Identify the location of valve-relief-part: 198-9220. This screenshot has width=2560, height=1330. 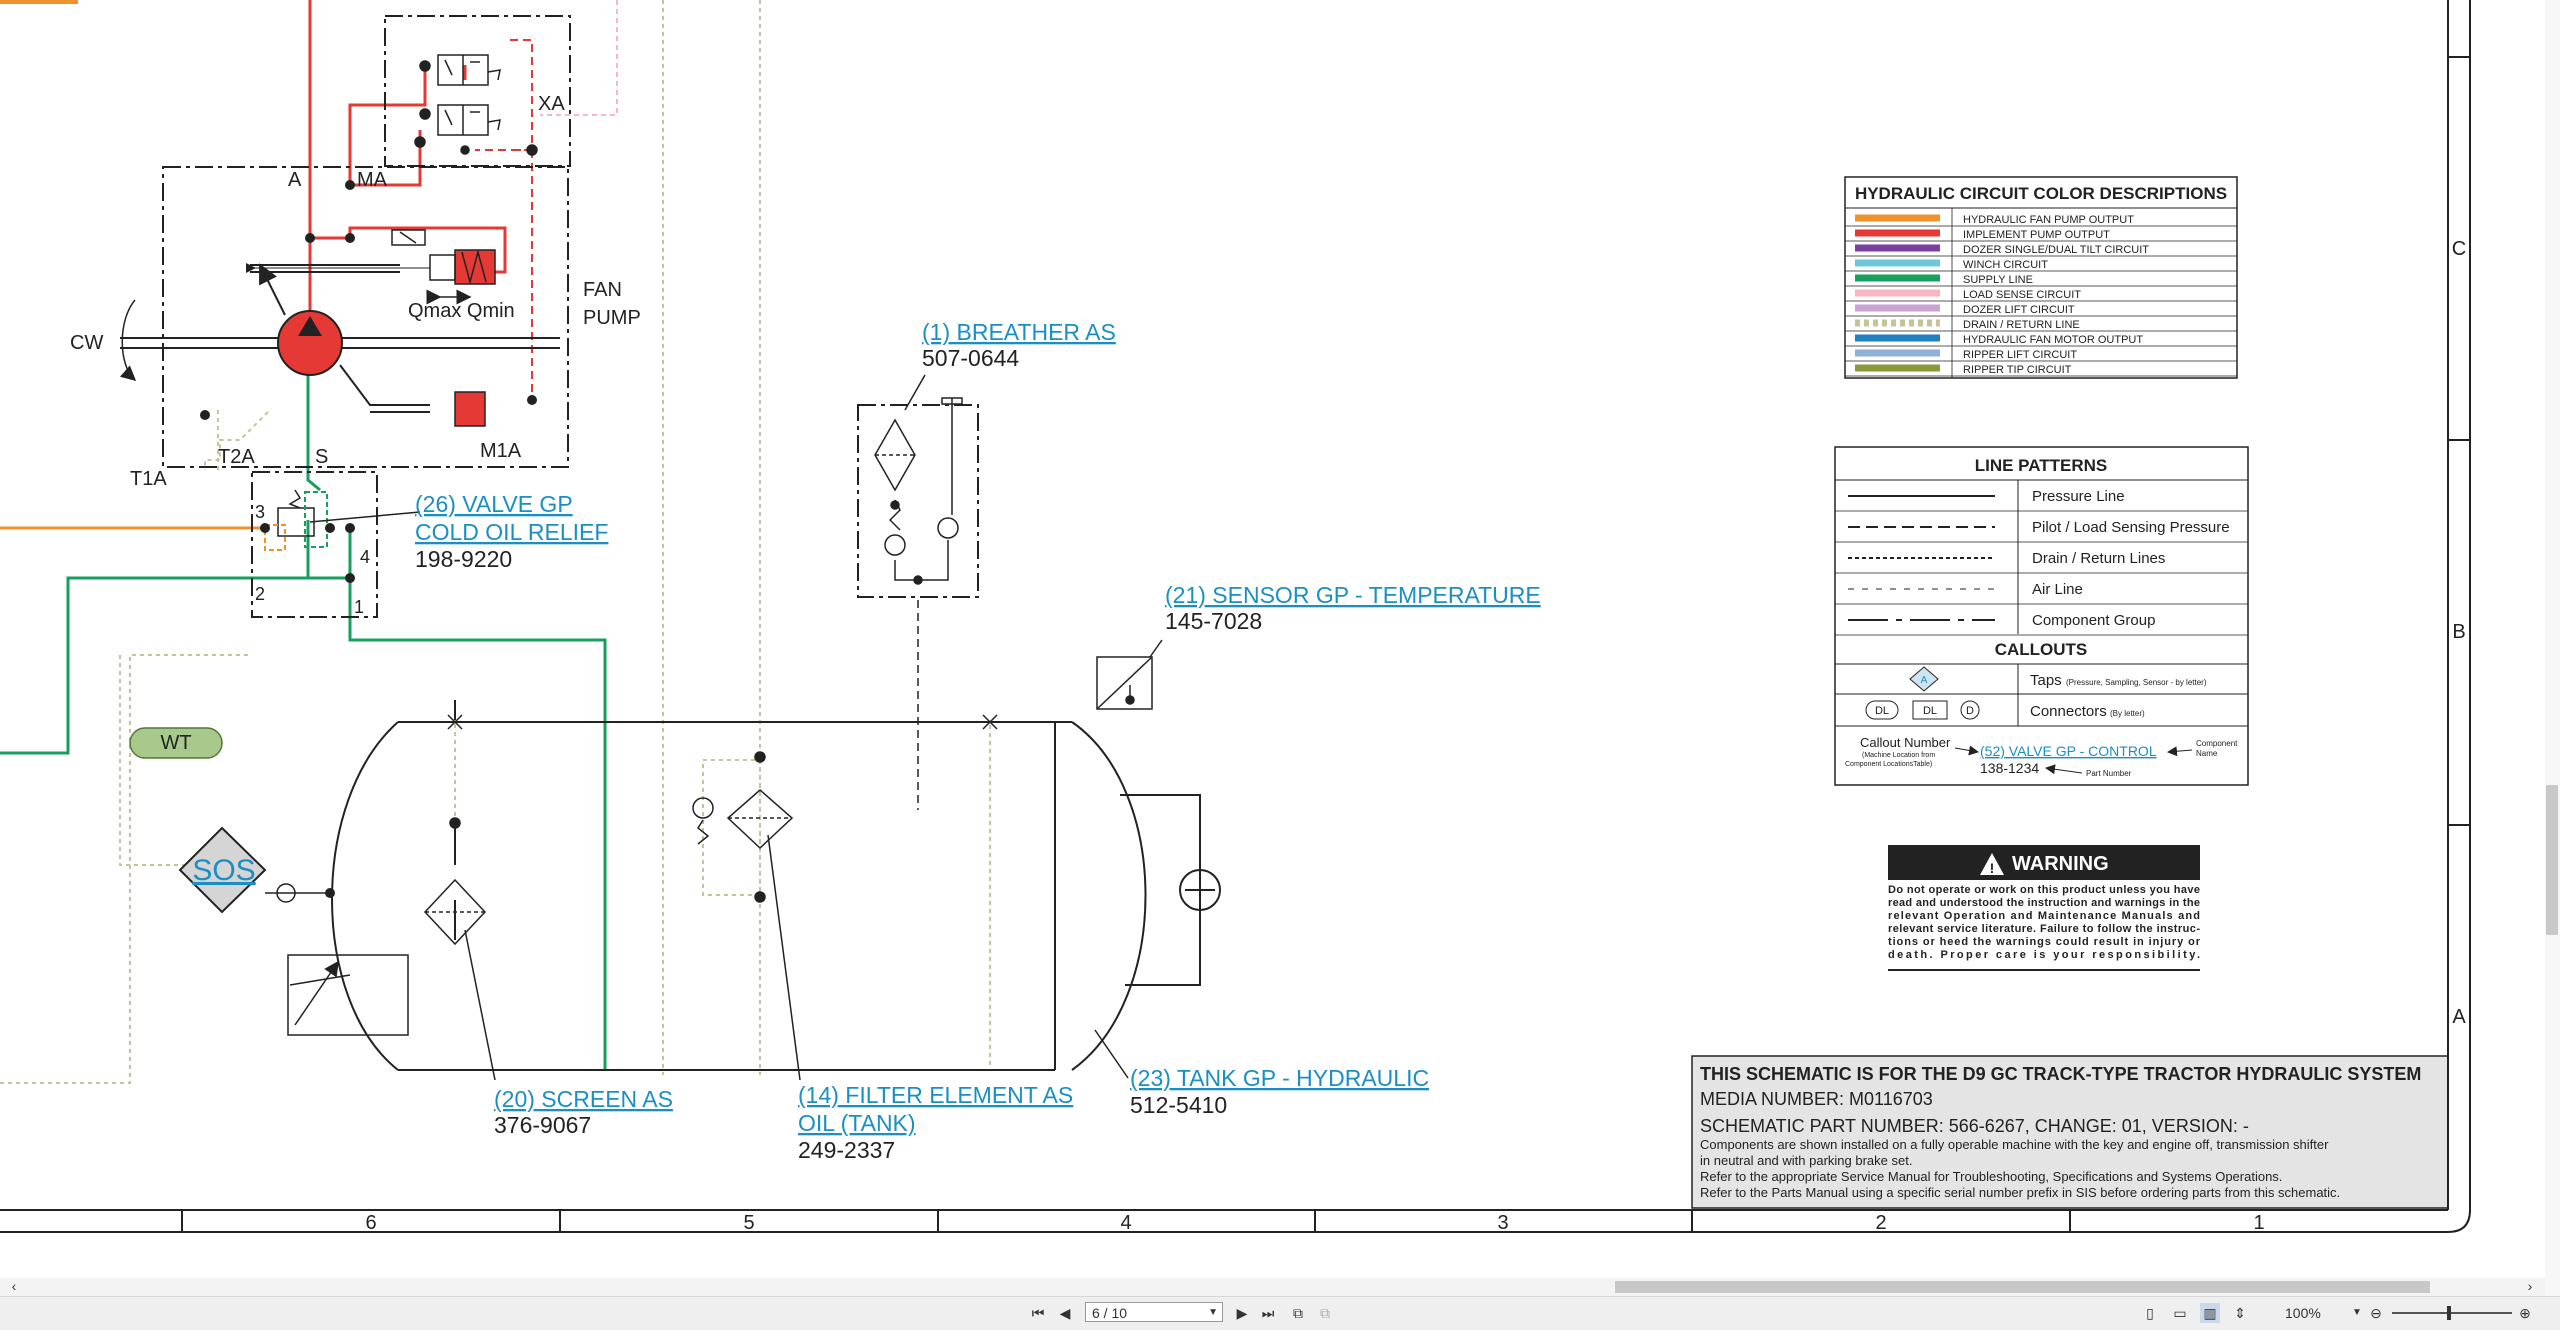
(463, 559).